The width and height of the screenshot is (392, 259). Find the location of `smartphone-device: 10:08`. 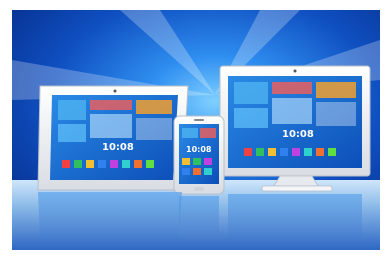

smartphone-device: 10:08 is located at coordinates (199, 155).